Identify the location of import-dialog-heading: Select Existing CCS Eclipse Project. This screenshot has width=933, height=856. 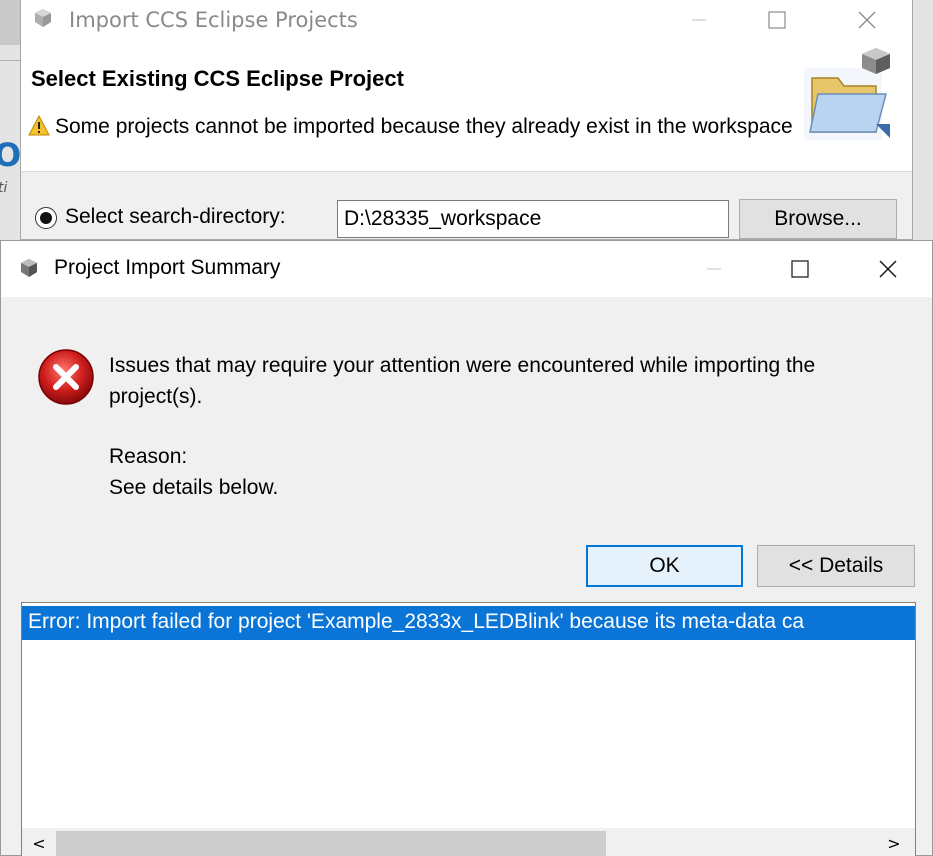
(217, 78).